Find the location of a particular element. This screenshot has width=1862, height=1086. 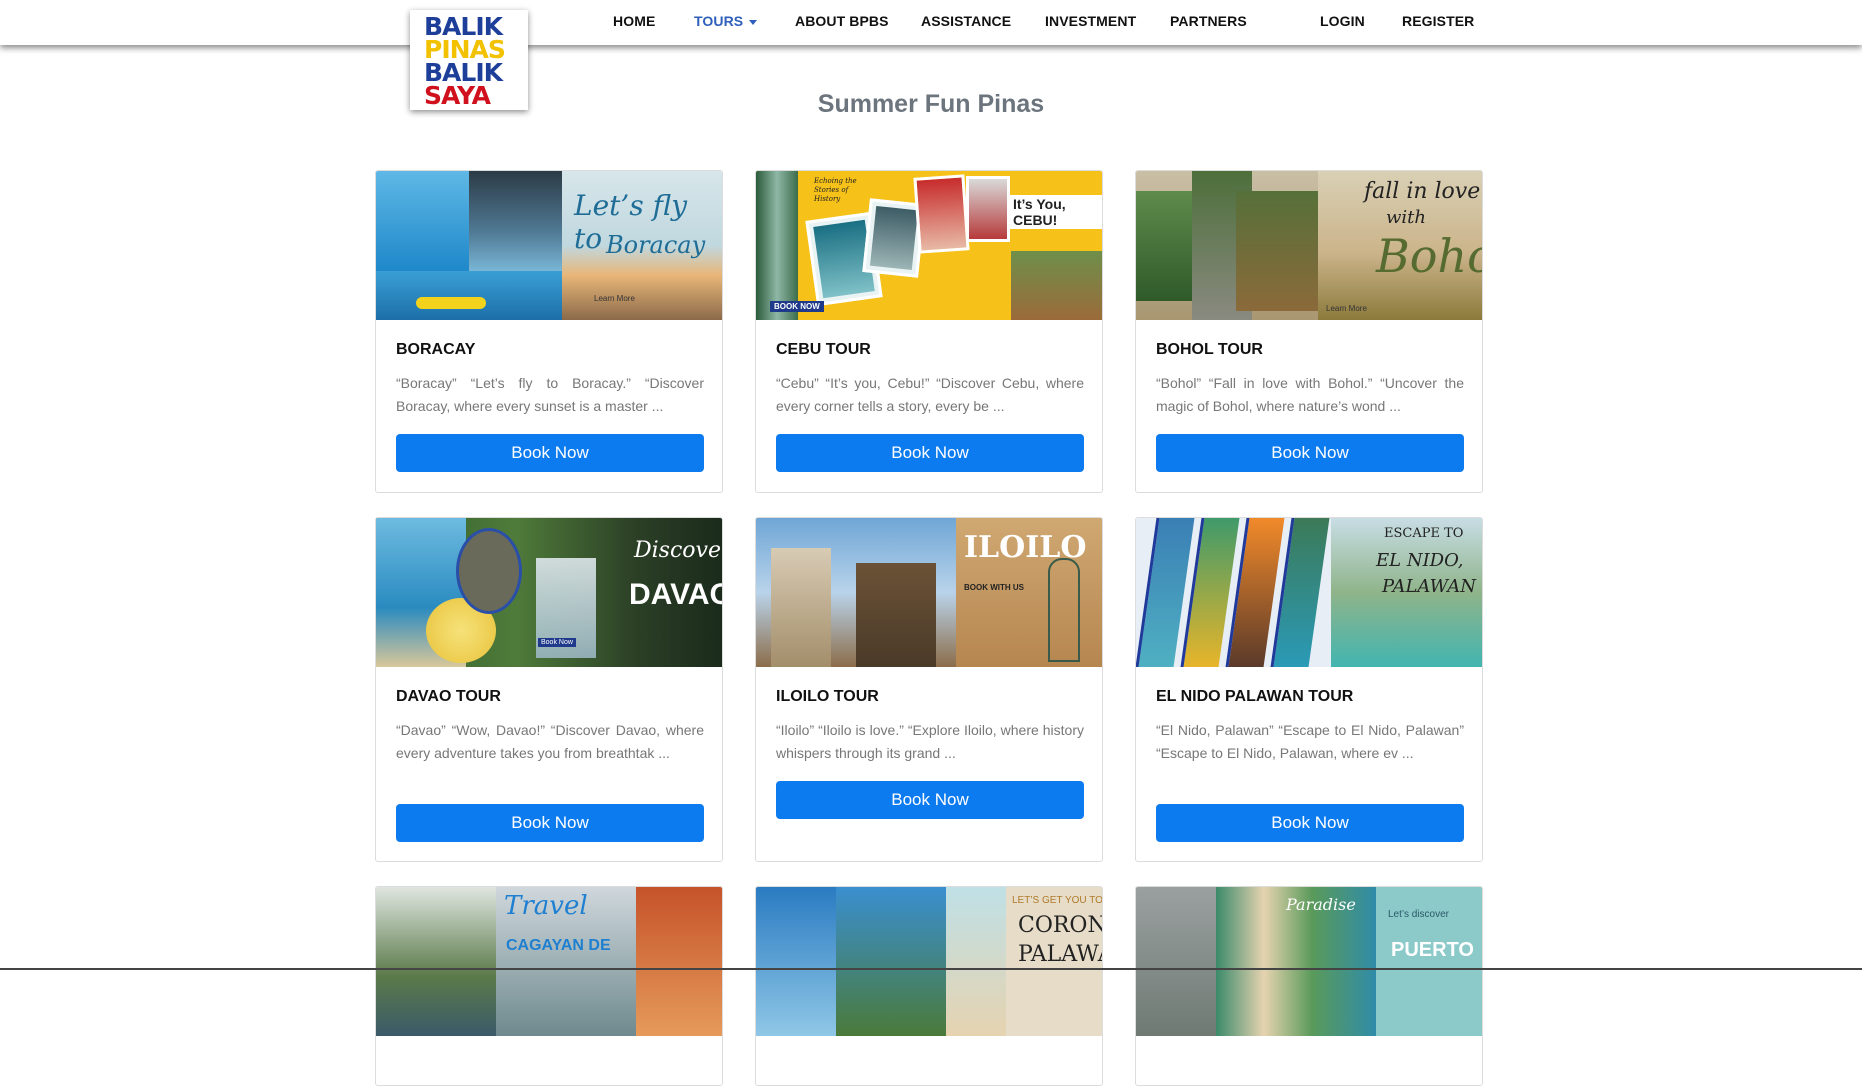

tour-card-coron: LET’S GET YOU TO CORON, PALAWAN is located at coordinates (929, 986).